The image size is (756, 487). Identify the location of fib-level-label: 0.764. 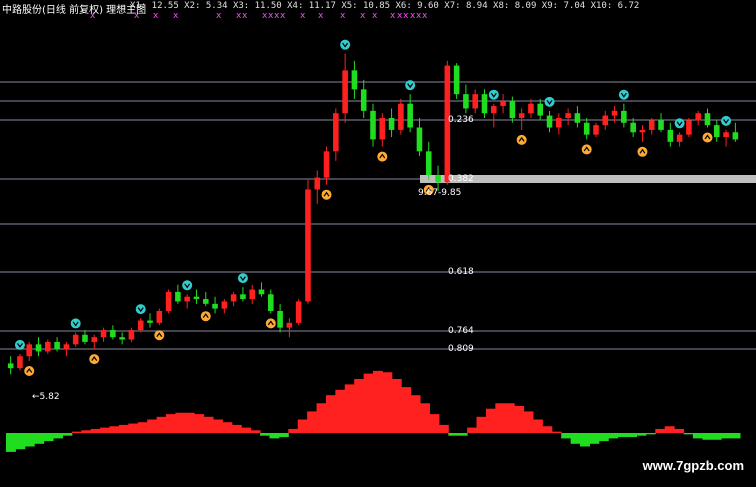
(461, 331).